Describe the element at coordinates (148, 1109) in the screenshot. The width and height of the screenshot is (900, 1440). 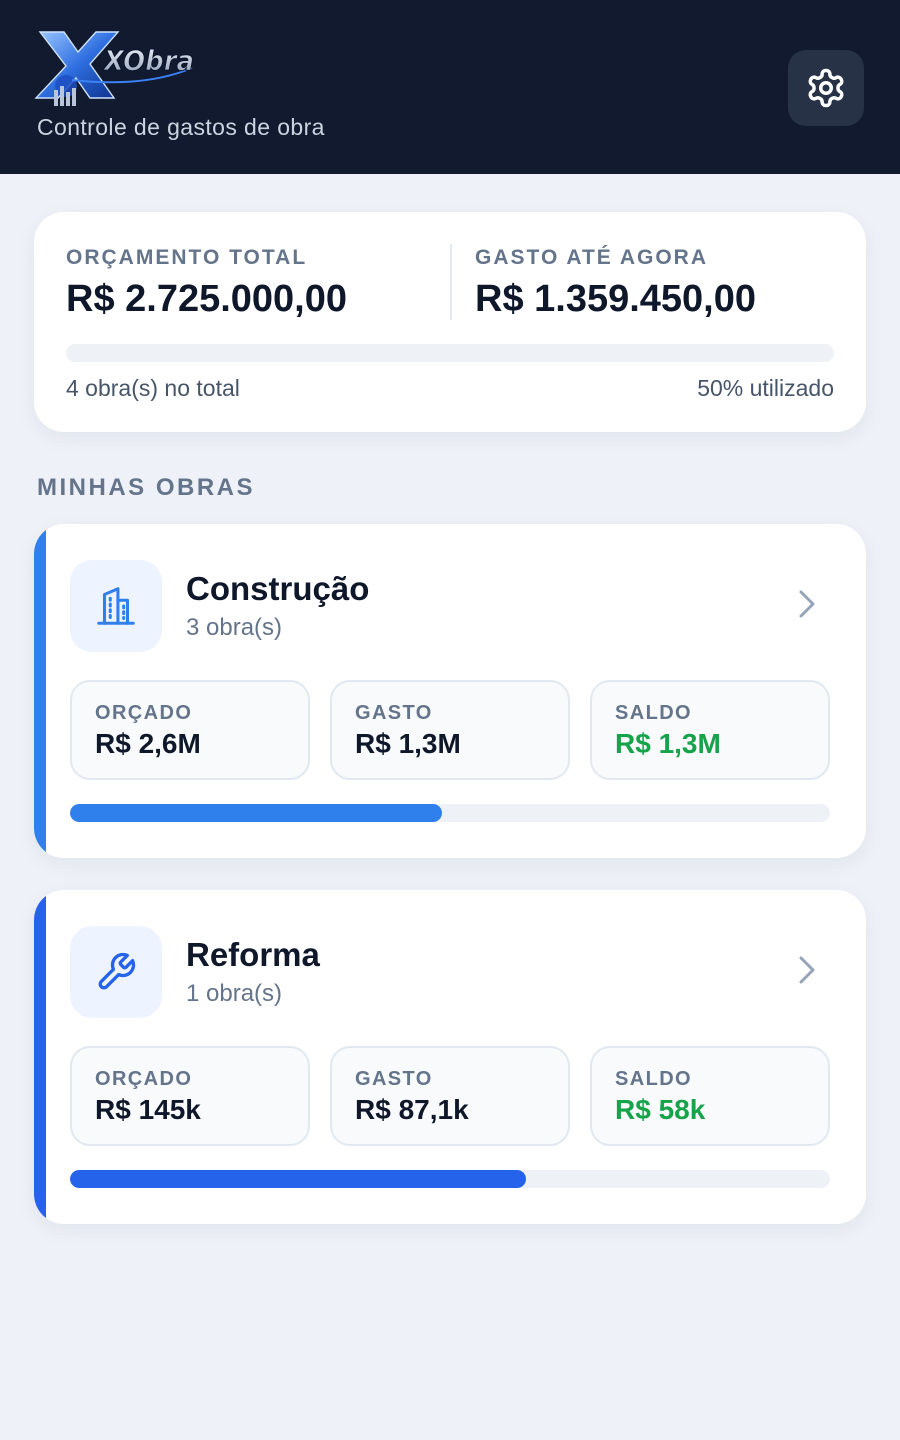
I see `stat-value: R$ 145k` at that location.